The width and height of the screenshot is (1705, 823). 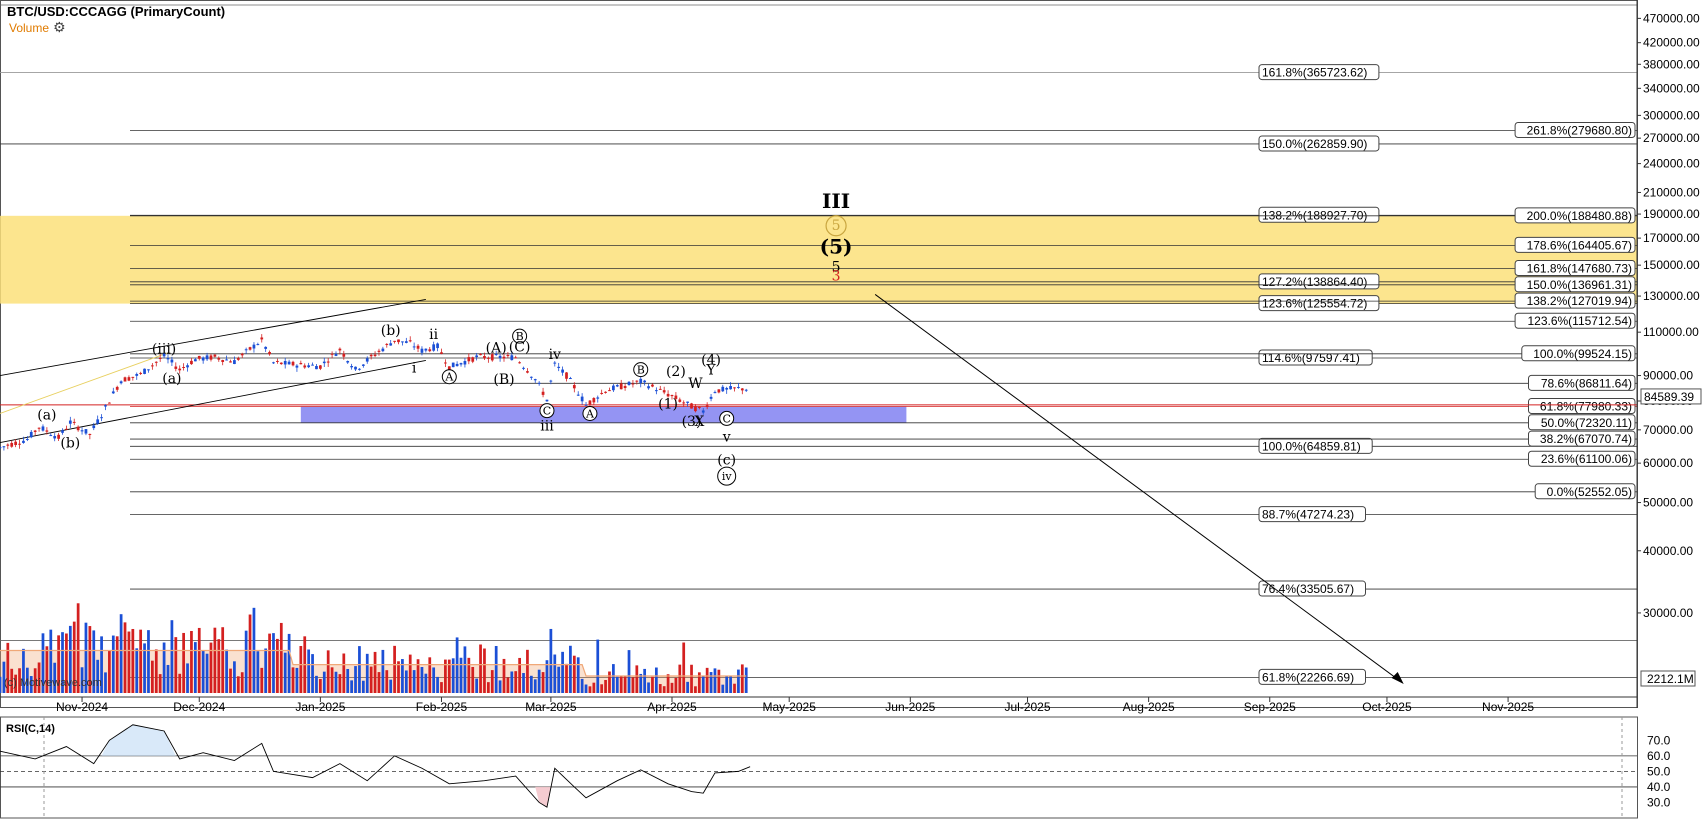 What do you see at coordinates (503, 380) in the screenshot?
I see `wave-label: (B)` at bounding box center [503, 380].